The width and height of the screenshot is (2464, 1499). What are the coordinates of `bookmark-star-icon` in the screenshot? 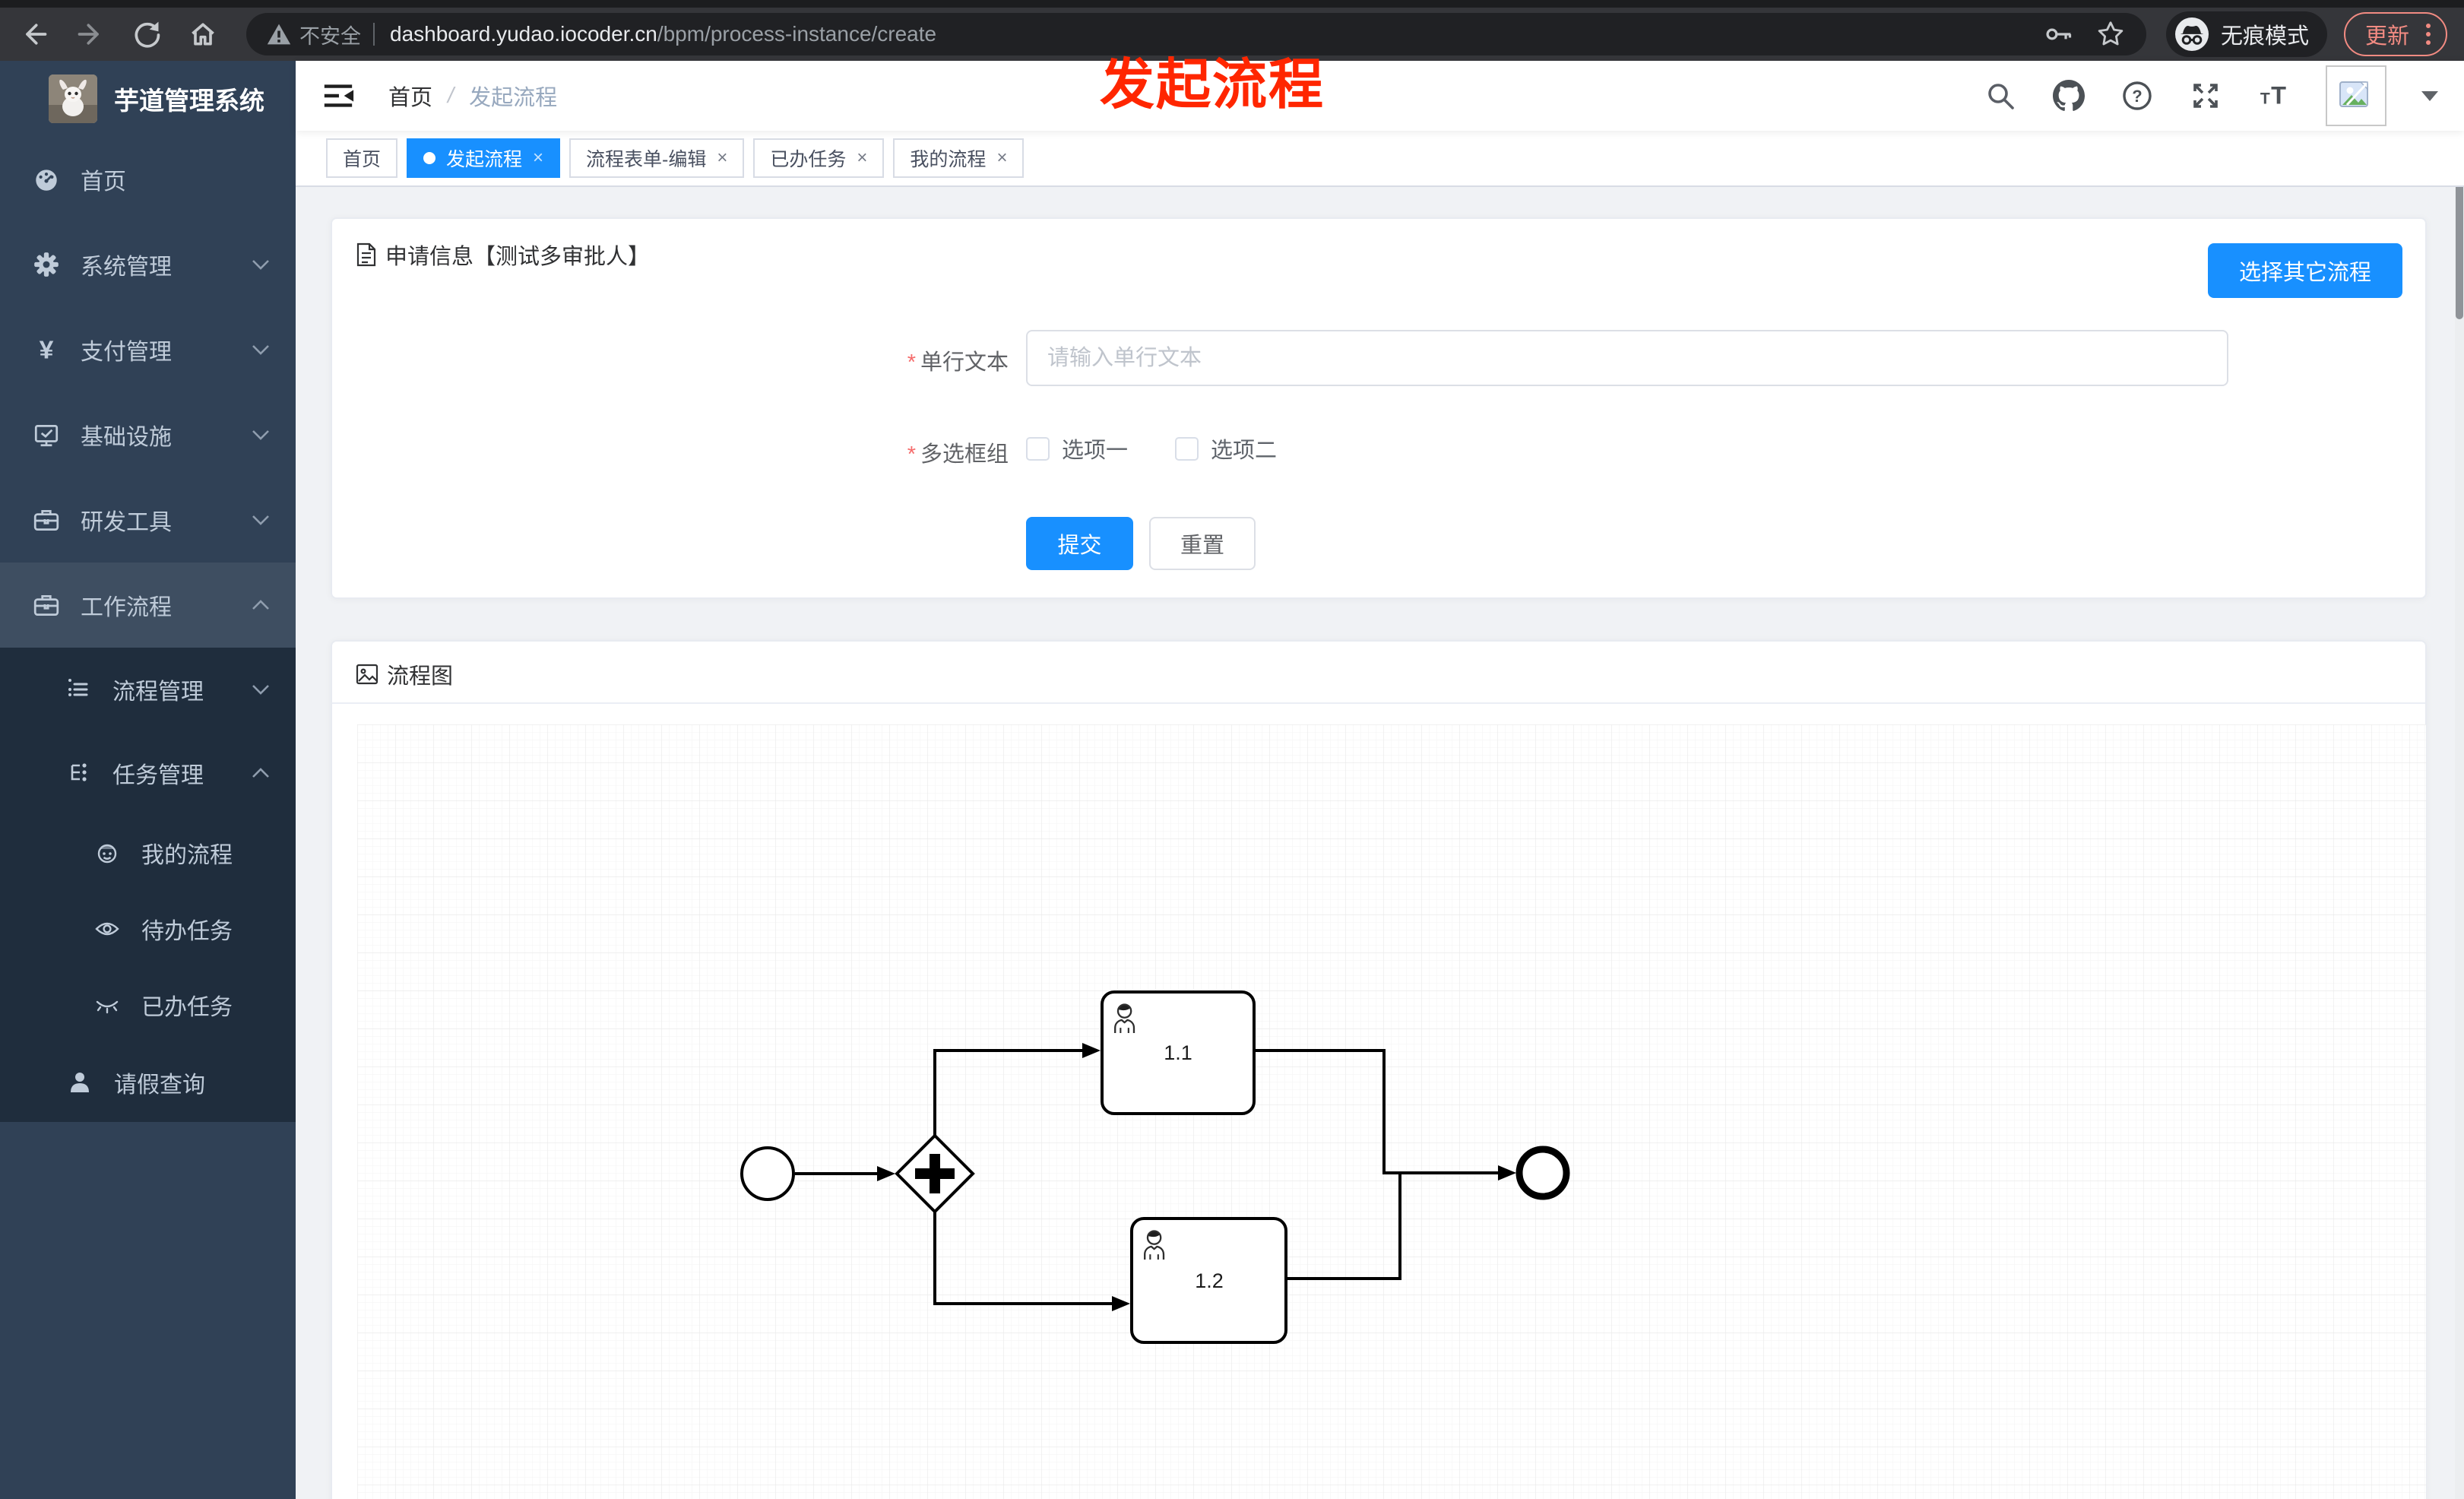 It's located at (2111, 34).